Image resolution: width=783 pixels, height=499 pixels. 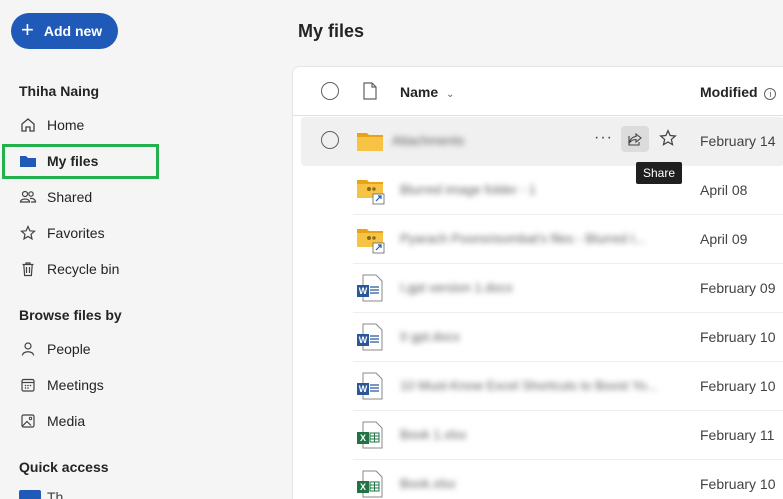 What do you see at coordinates (724, 190) in the screenshot?
I see `file-modified: April 08` at bounding box center [724, 190].